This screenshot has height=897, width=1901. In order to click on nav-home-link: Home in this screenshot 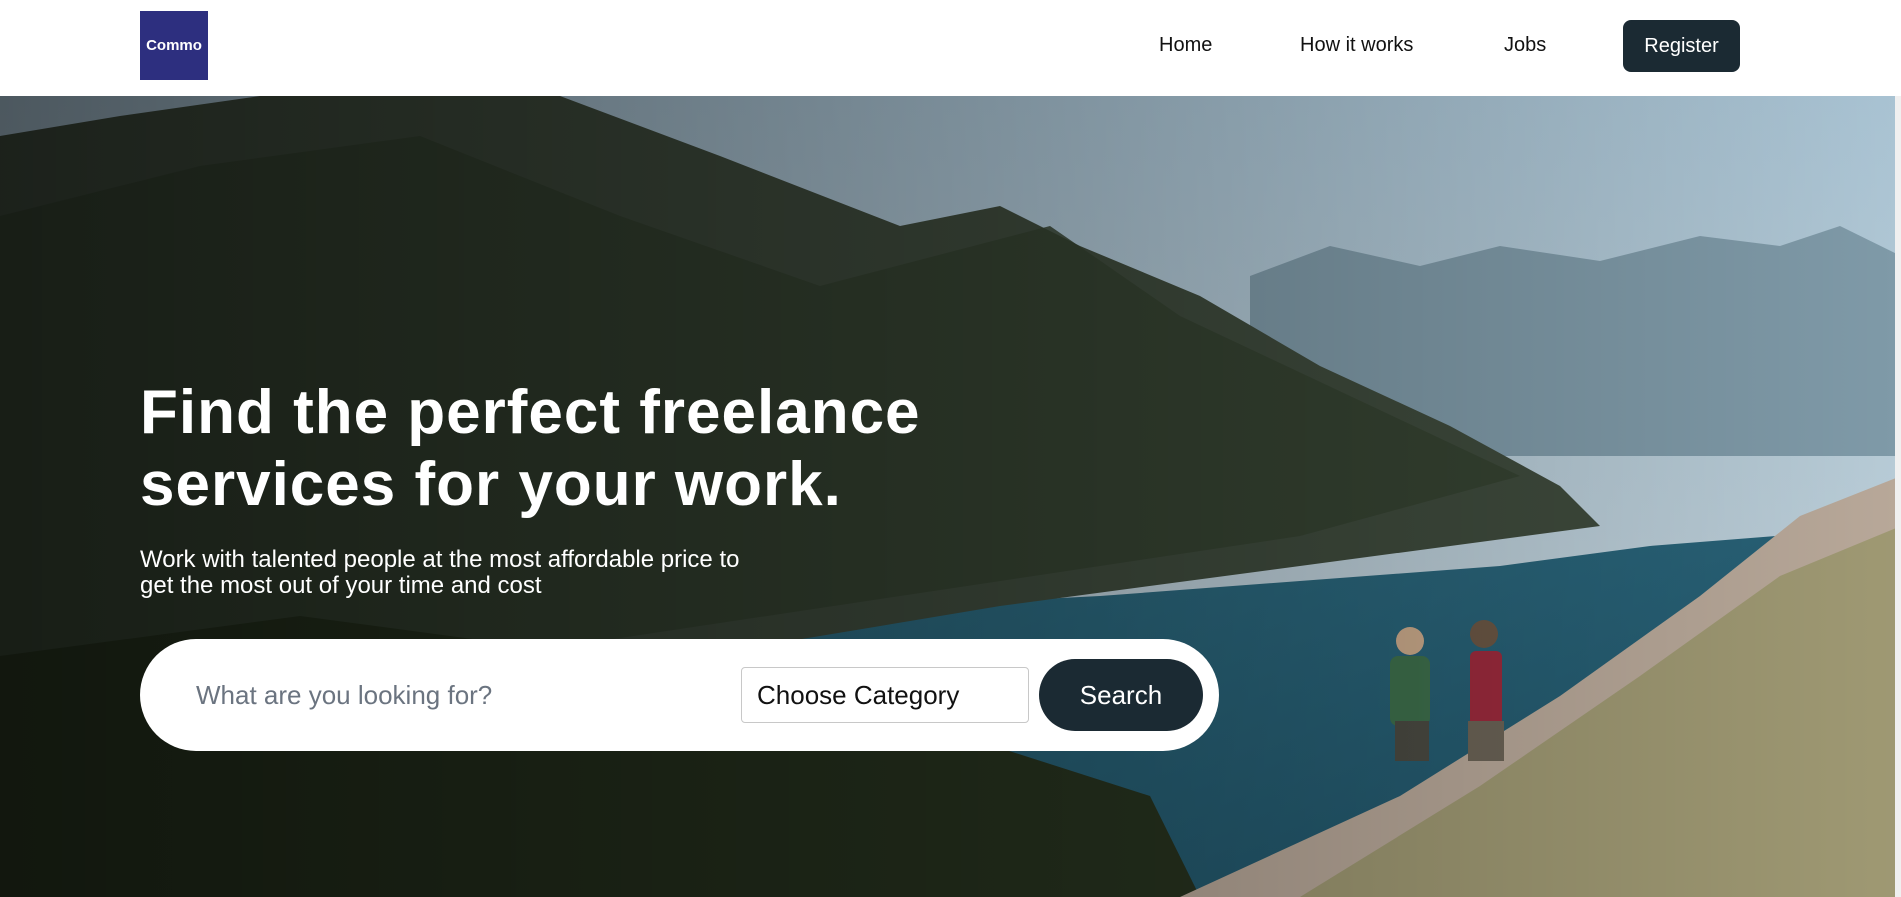, I will do `click(1185, 45)`.